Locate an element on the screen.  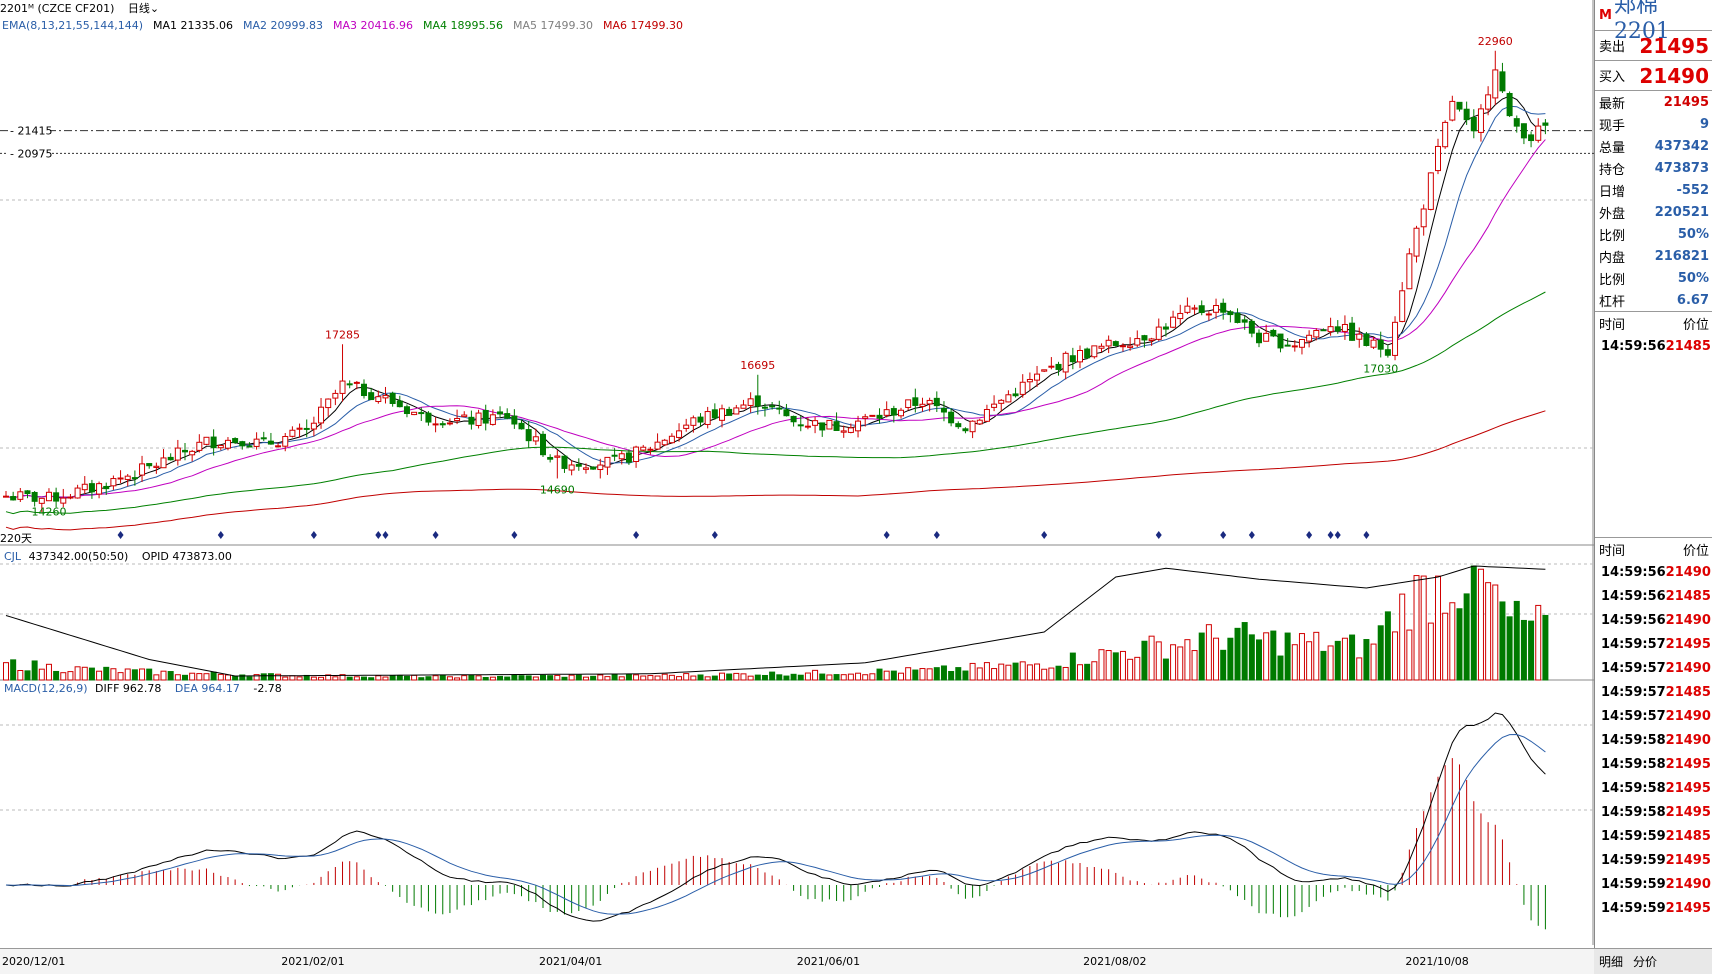
ma-legend-item-0: EMA(8,13,21,55,144,144) is located at coordinates (72, 25).